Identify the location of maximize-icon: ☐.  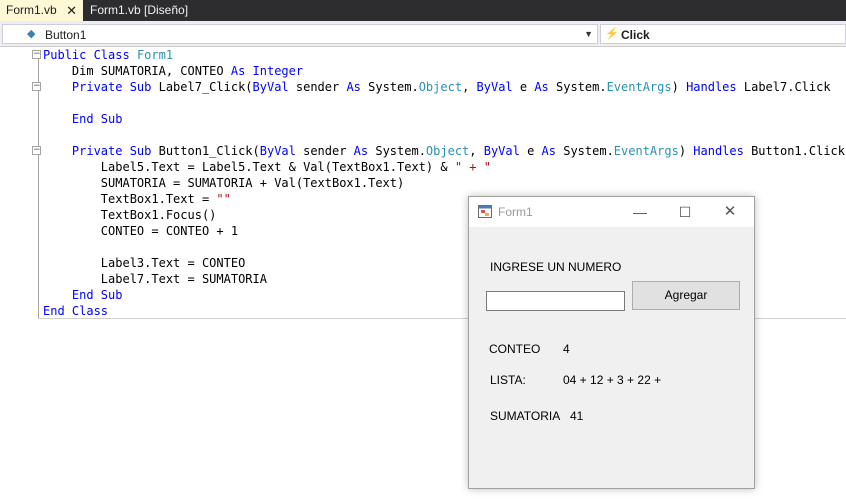
(685, 212).